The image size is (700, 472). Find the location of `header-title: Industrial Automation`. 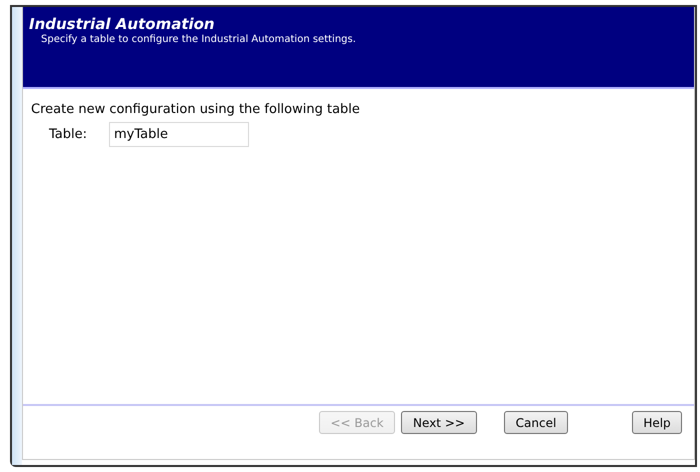

header-title: Industrial Automation is located at coordinates (122, 24).